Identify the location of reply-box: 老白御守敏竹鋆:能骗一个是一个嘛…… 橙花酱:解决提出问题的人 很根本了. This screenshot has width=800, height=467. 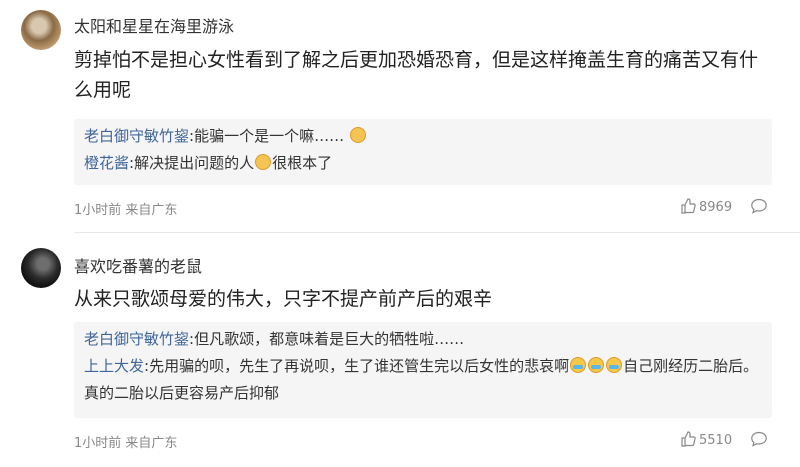
(423, 152).